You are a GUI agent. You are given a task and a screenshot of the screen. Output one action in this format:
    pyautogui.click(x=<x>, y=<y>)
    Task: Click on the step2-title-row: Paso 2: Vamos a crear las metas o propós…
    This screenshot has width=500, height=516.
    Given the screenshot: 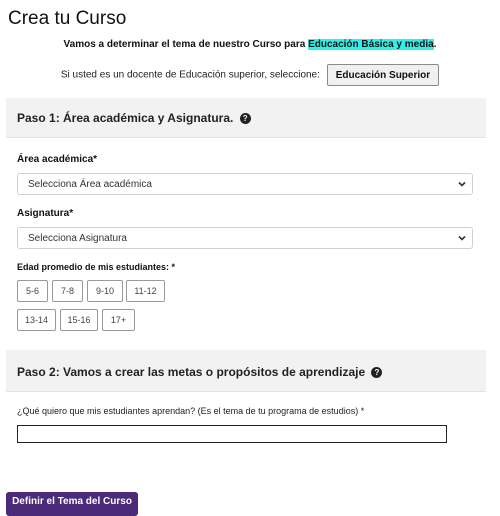 What is the action you would take?
    pyautogui.click(x=200, y=372)
    